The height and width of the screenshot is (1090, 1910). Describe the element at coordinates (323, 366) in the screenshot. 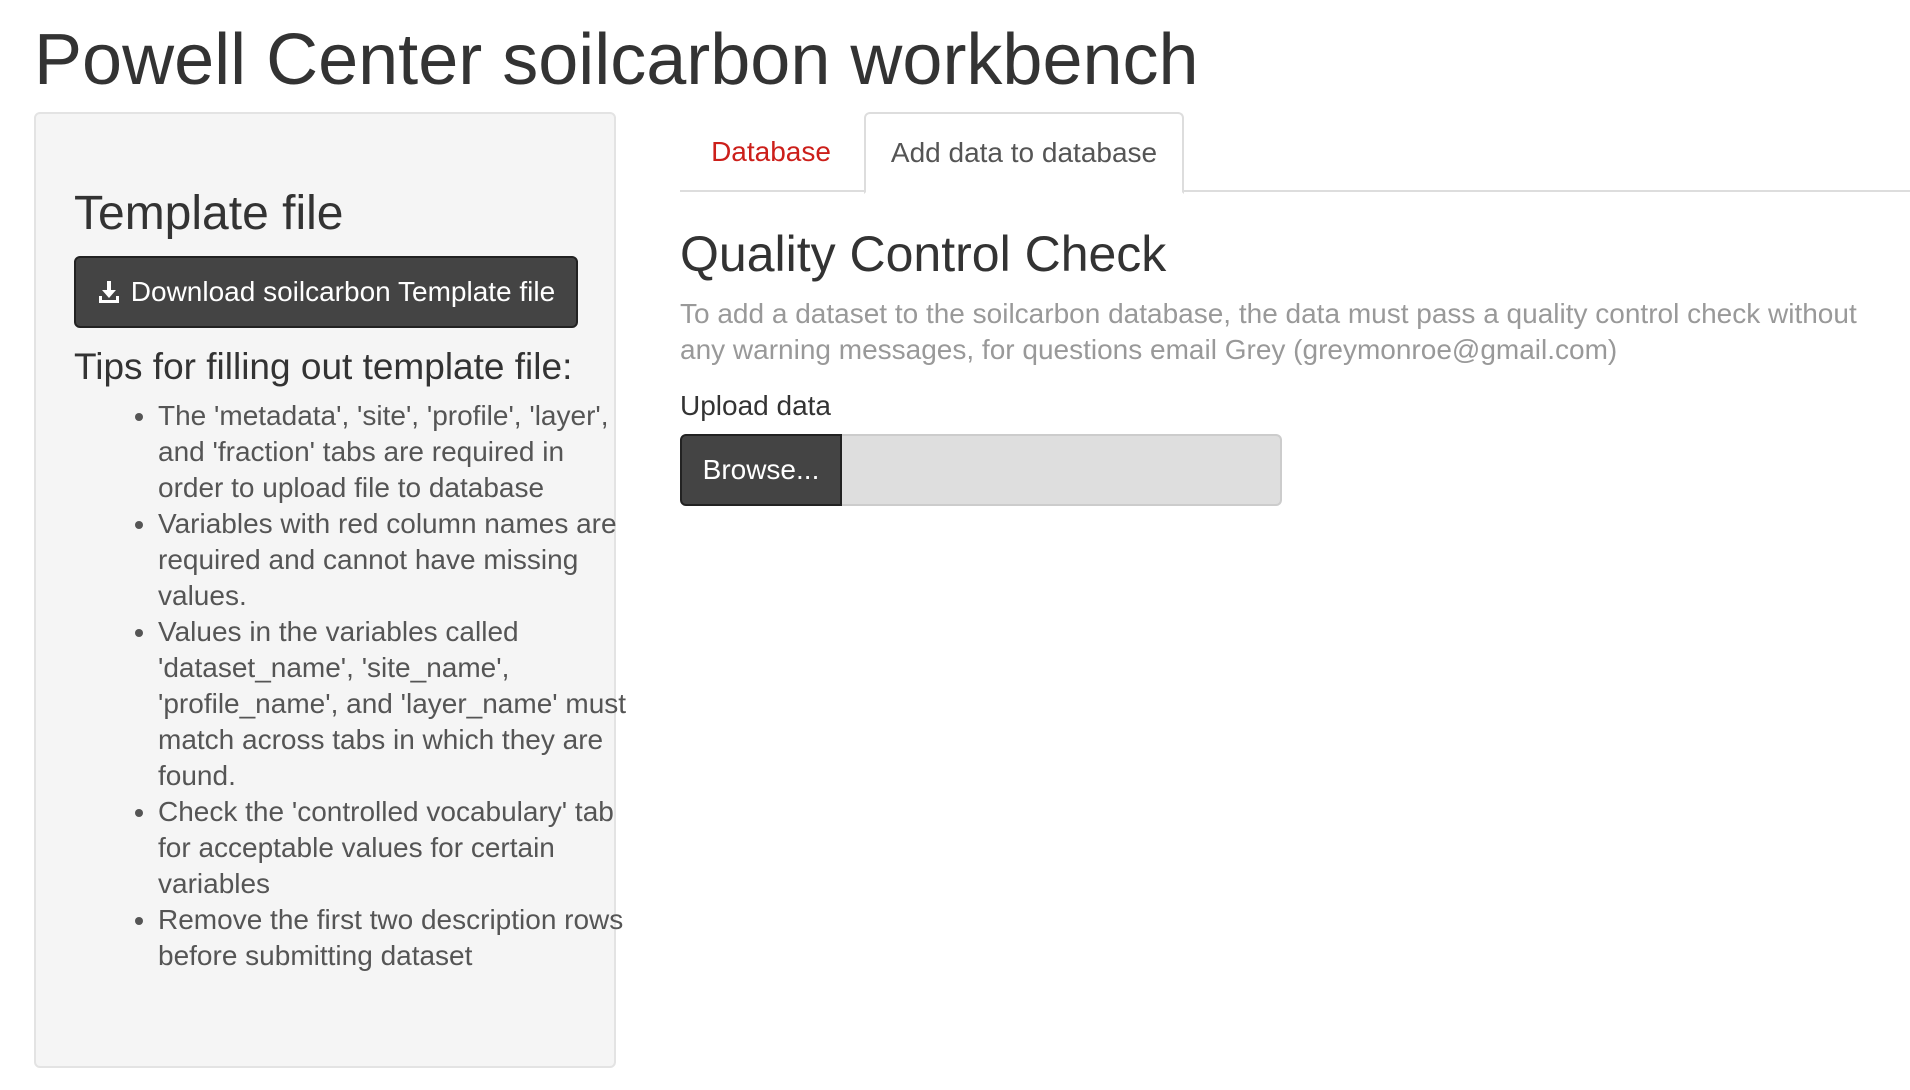

I see `tips-heading: Tips for filling out template file:` at that location.